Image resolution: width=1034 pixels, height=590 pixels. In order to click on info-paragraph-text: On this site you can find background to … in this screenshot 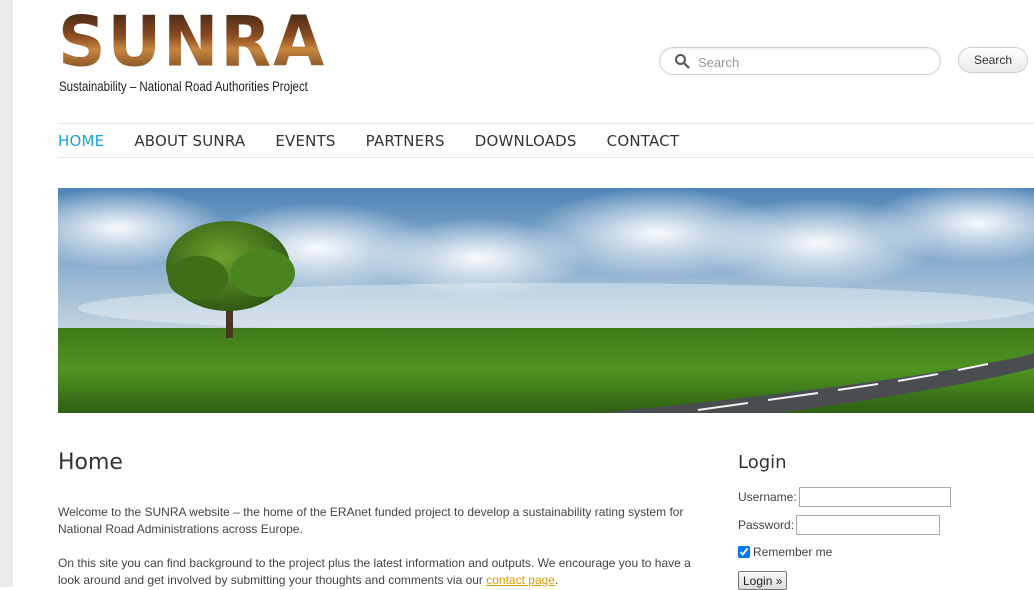, I will do `click(374, 571)`.